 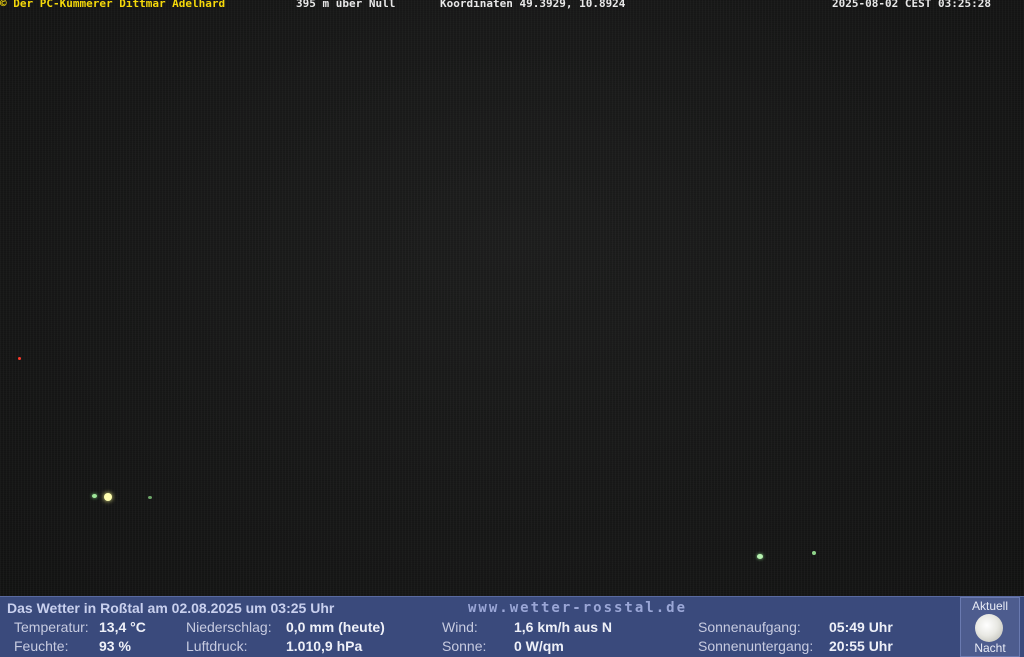 I want to click on timestamp-text: 2025-08-02 CEST 03:25:28, so click(x=911, y=5).